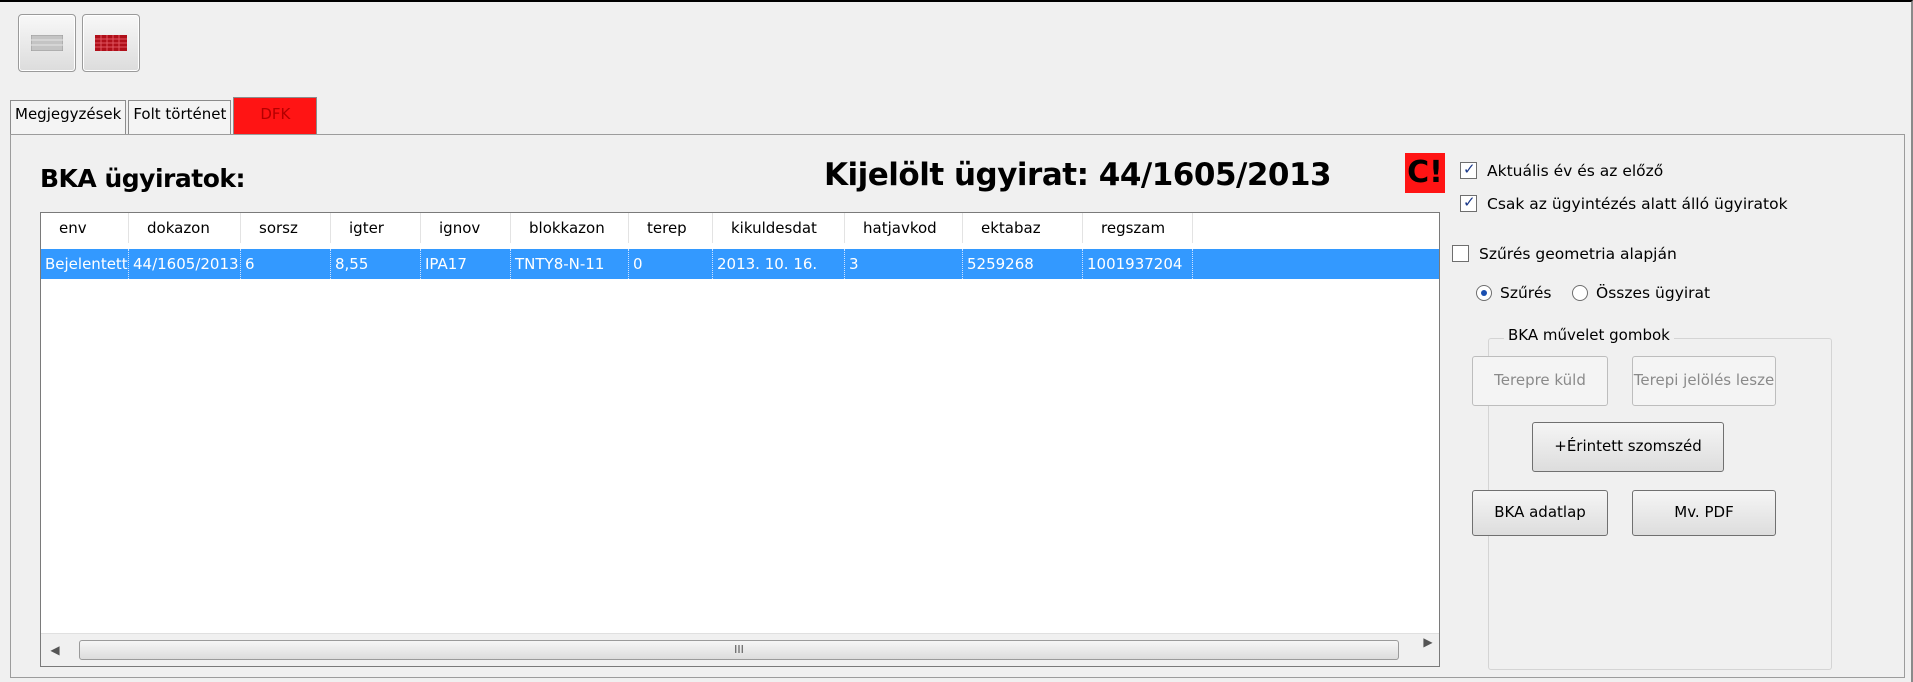 The height and width of the screenshot is (682, 1913). Describe the element at coordinates (671, 228) in the screenshot. I see `column-header-terep: terep` at that location.